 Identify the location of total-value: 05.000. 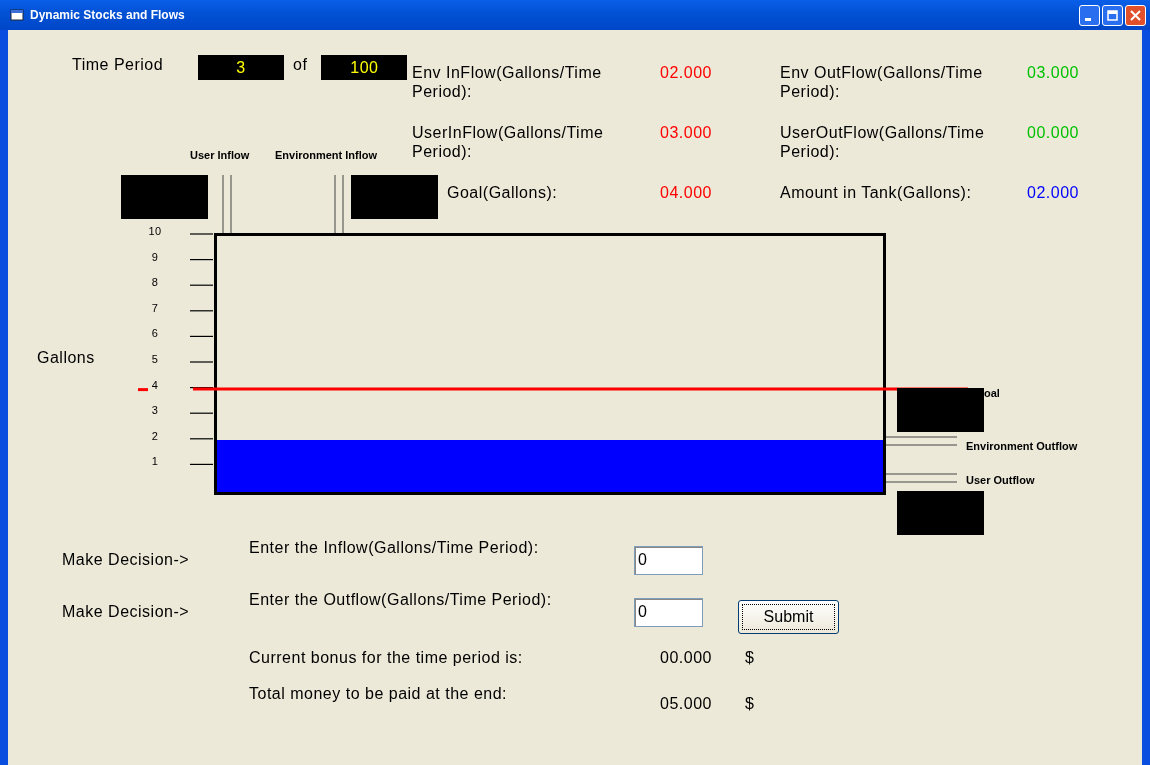
(686, 704).